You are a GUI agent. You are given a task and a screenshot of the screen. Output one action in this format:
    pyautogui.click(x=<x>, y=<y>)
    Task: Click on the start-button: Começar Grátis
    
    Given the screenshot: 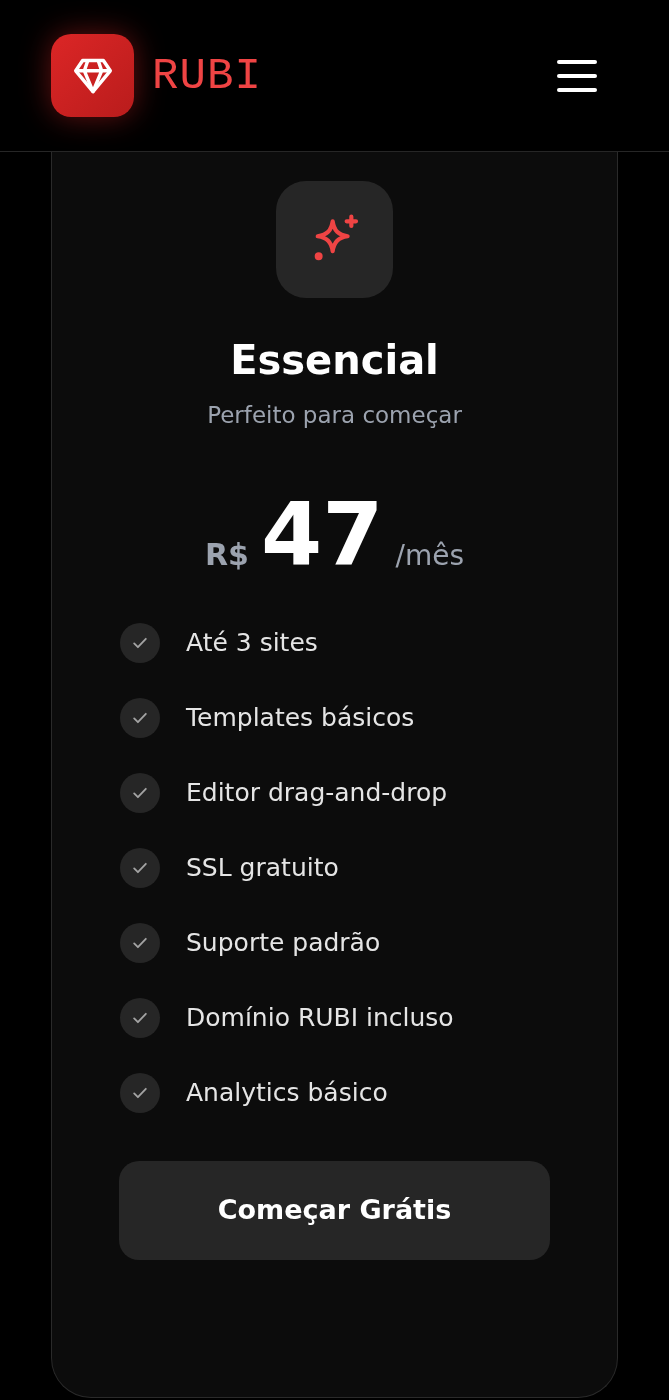 What is the action you would take?
    pyautogui.click(x=334, y=1210)
    